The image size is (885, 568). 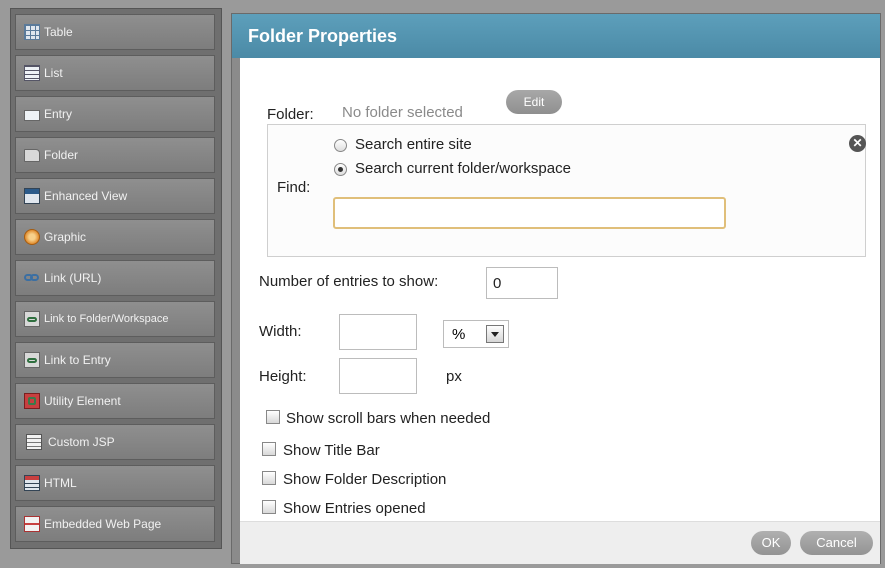 What do you see at coordinates (340, 145) in the screenshot?
I see `search-entire-site-radio` at bounding box center [340, 145].